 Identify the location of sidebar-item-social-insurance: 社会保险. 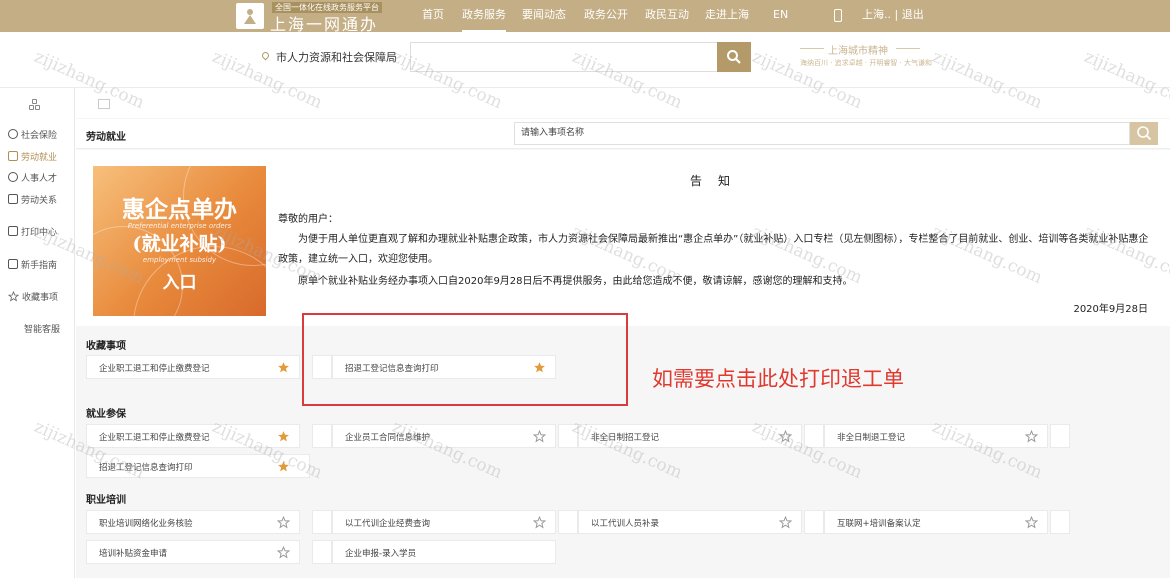
(32, 134).